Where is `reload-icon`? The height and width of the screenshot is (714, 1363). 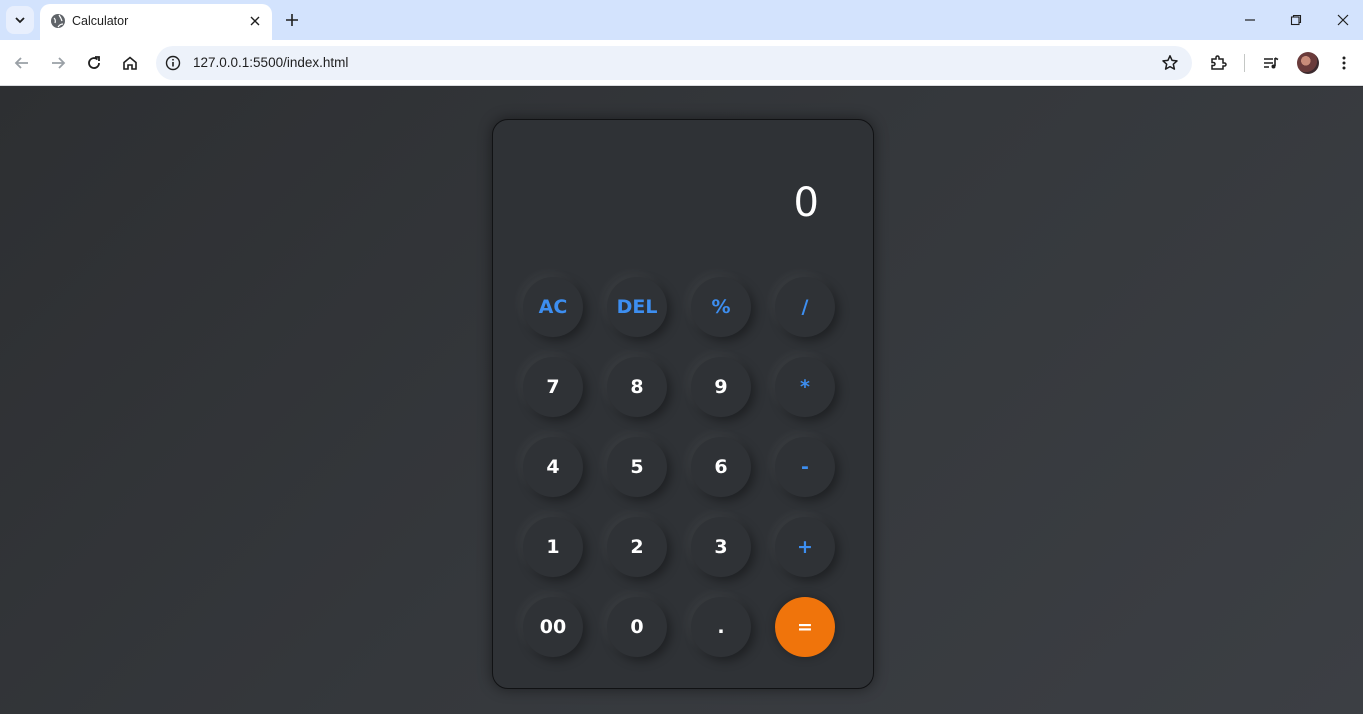 reload-icon is located at coordinates (94, 62).